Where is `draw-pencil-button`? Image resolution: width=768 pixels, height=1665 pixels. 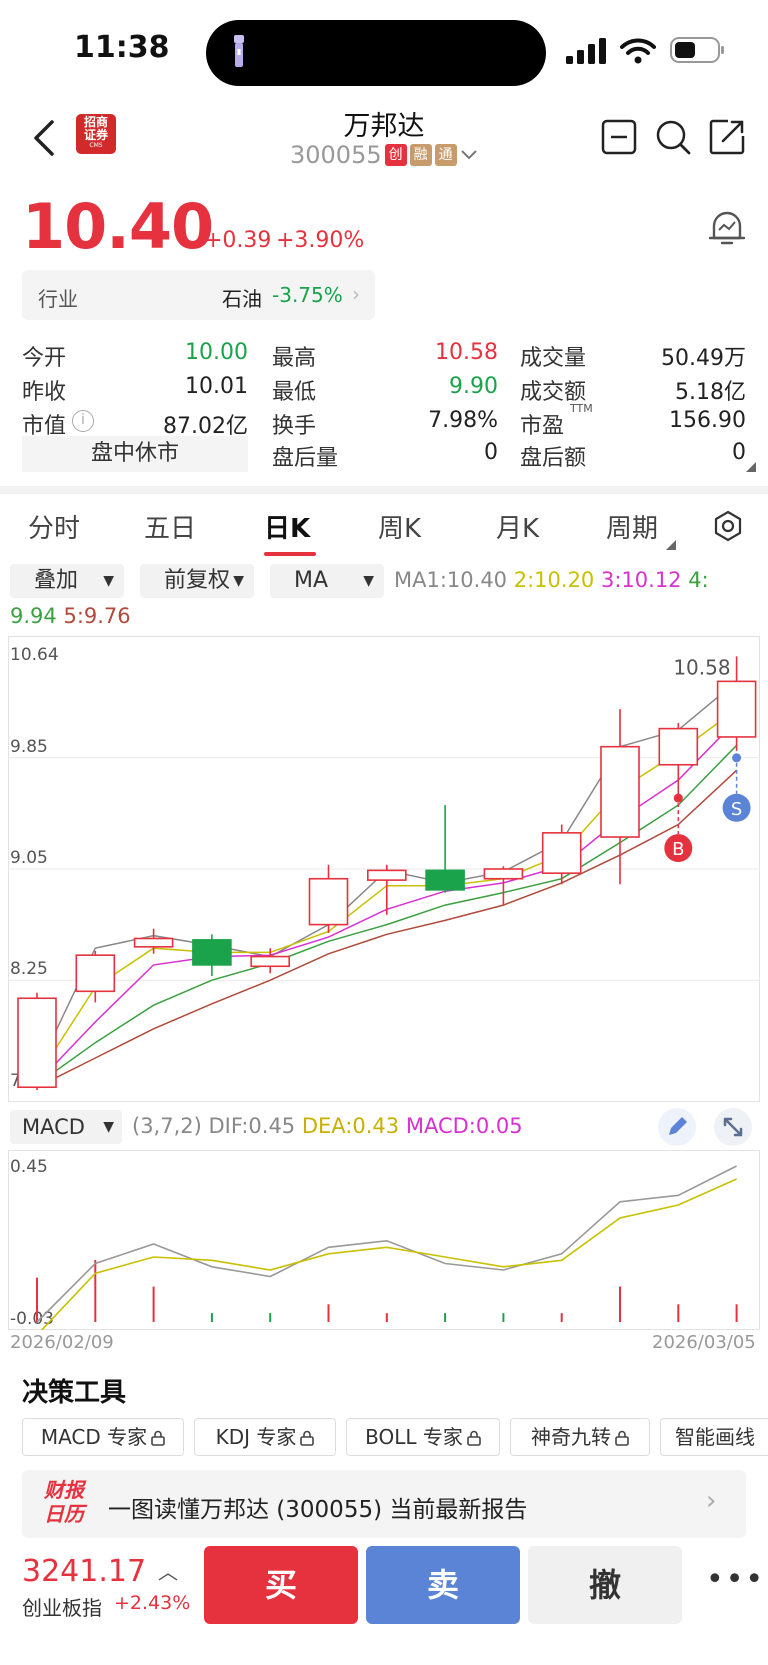
draw-pencil-button is located at coordinates (677, 1127).